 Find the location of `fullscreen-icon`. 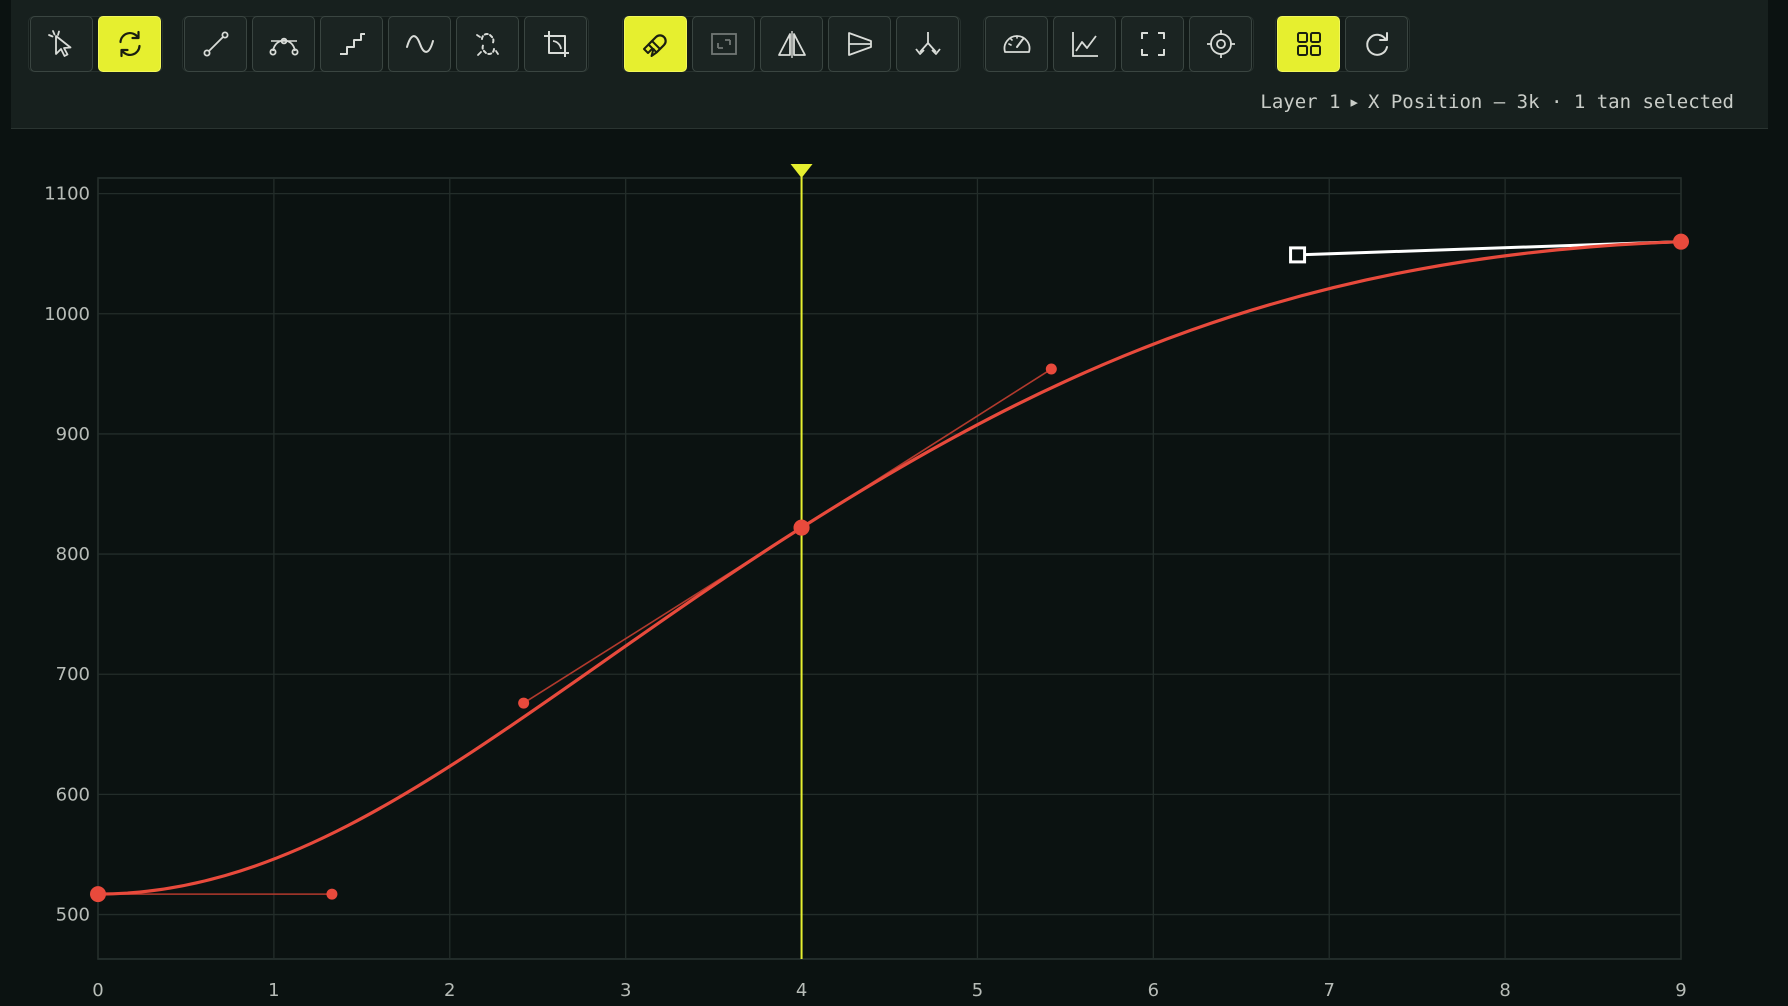

fullscreen-icon is located at coordinates (1153, 44).